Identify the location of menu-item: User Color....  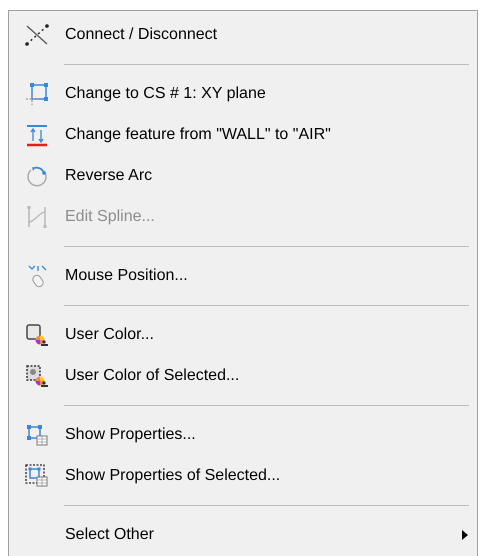
(243, 334).